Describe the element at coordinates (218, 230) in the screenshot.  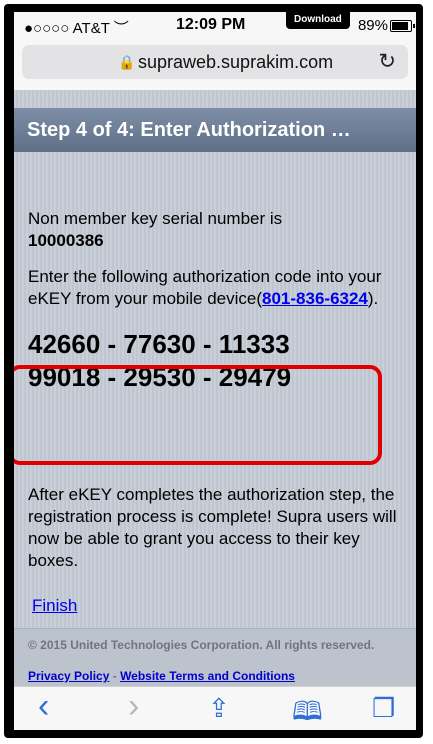
I see `serial-paragraph: Non member key serial number is 10000386` at that location.